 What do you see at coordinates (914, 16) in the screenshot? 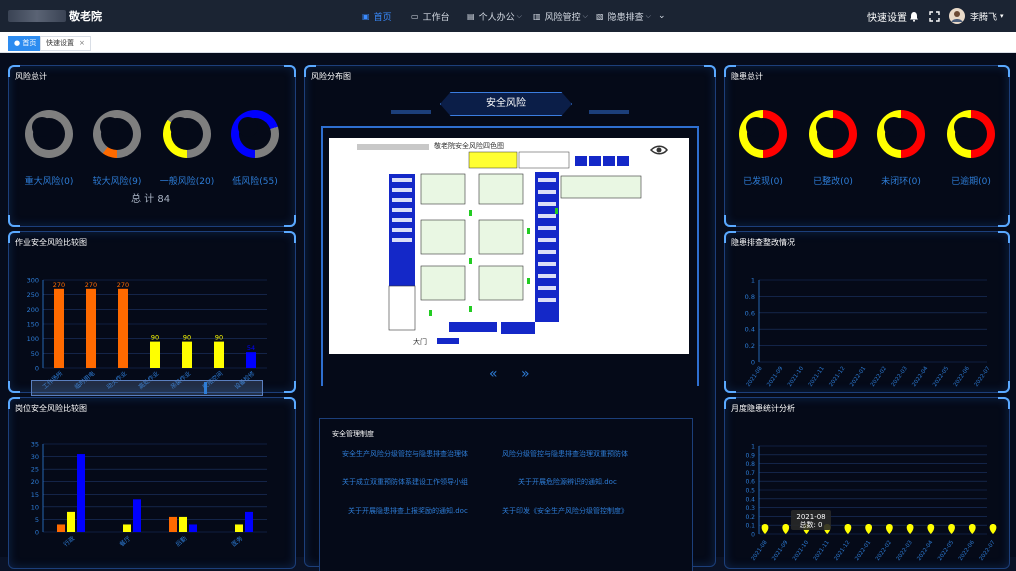
I see `bell-icon` at bounding box center [914, 16].